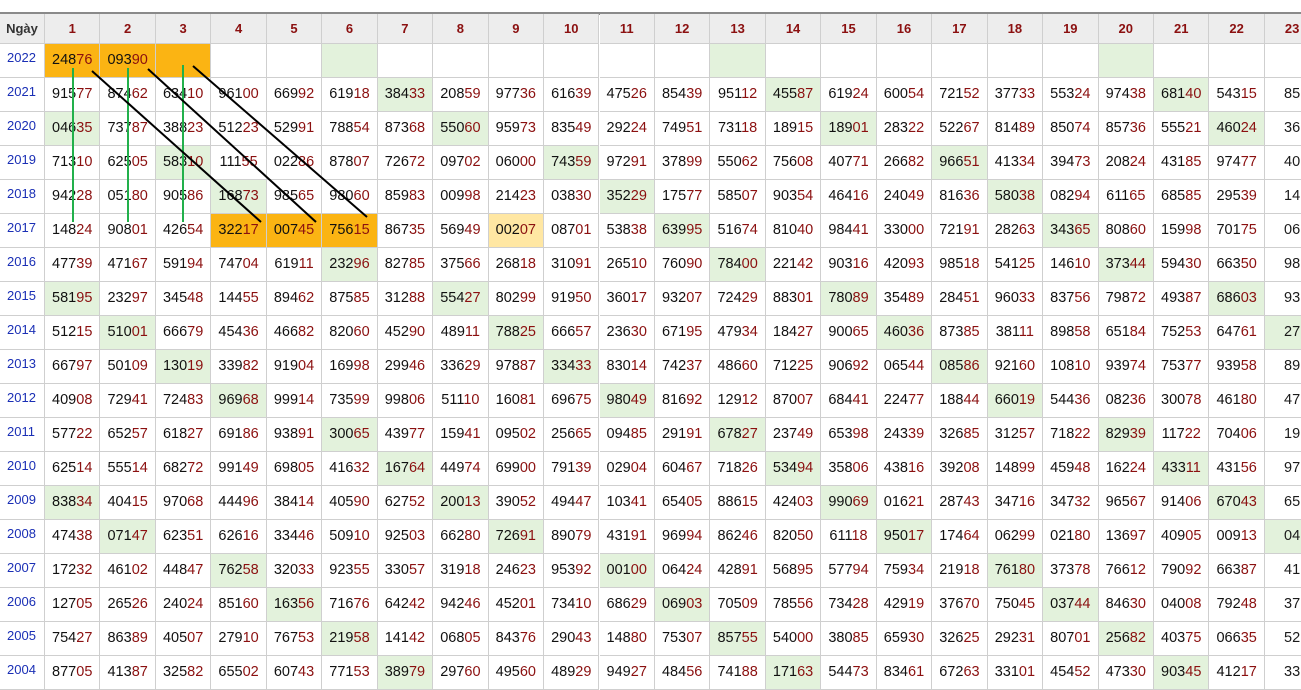 Image resolution: width=1301 pixels, height=690 pixels. What do you see at coordinates (1182, 333) in the screenshot?
I see `result-cell: 75253` at bounding box center [1182, 333].